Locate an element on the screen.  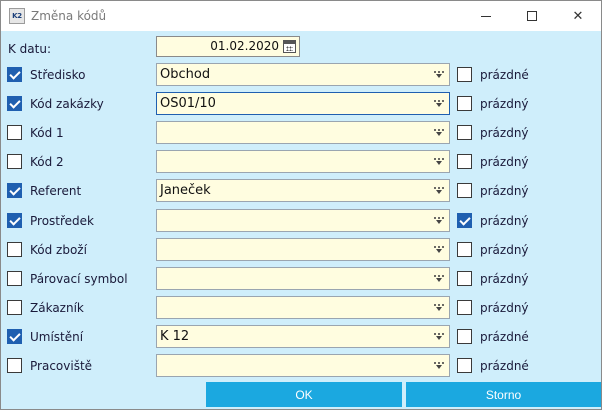
row-value-combobox: OS01/10 is located at coordinates (303, 103).